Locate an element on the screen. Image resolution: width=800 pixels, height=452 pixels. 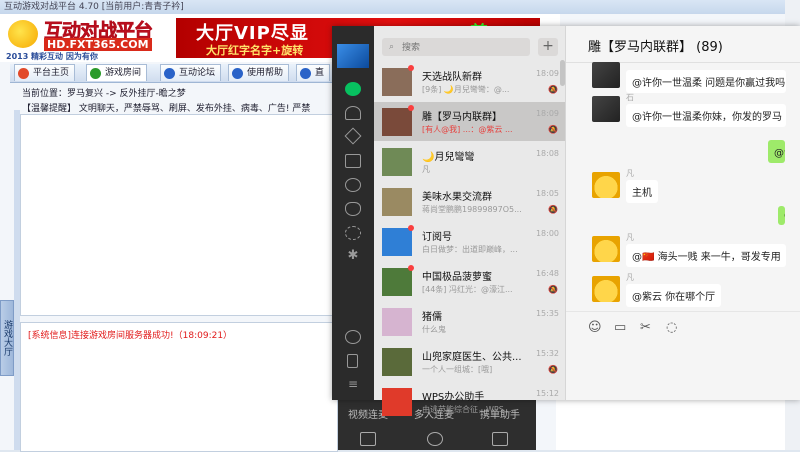
tv-icon is located at coordinates (500, 439).